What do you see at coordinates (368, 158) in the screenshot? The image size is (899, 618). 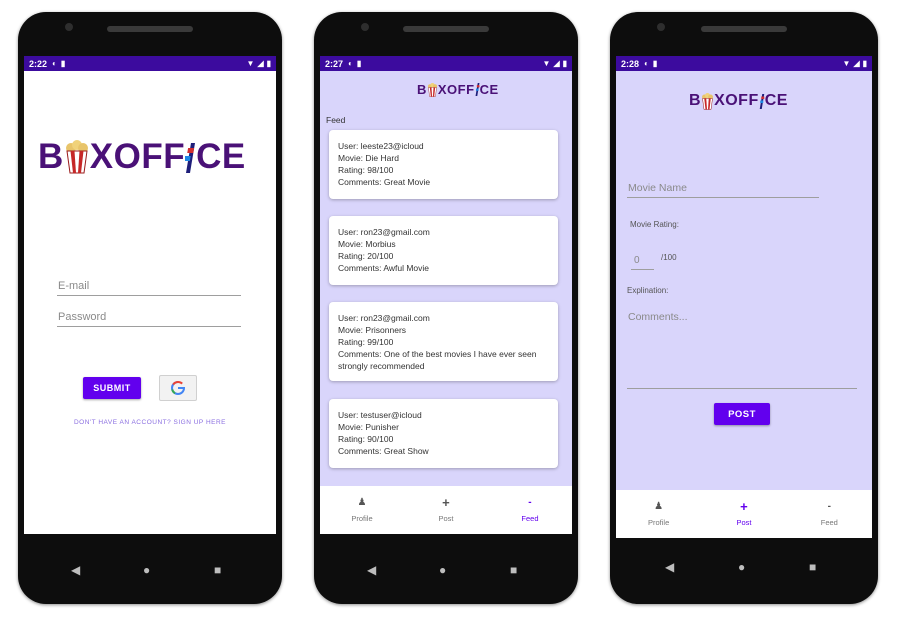 I see `post-movie: Movie: Die Hard` at bounding box center [368, 158].